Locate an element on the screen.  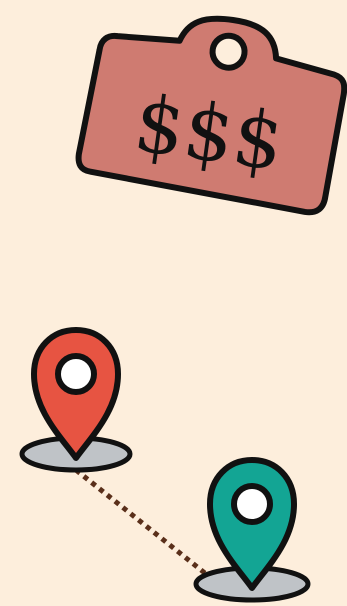
start-location-pin-icon is located at coordinates (76, 400).